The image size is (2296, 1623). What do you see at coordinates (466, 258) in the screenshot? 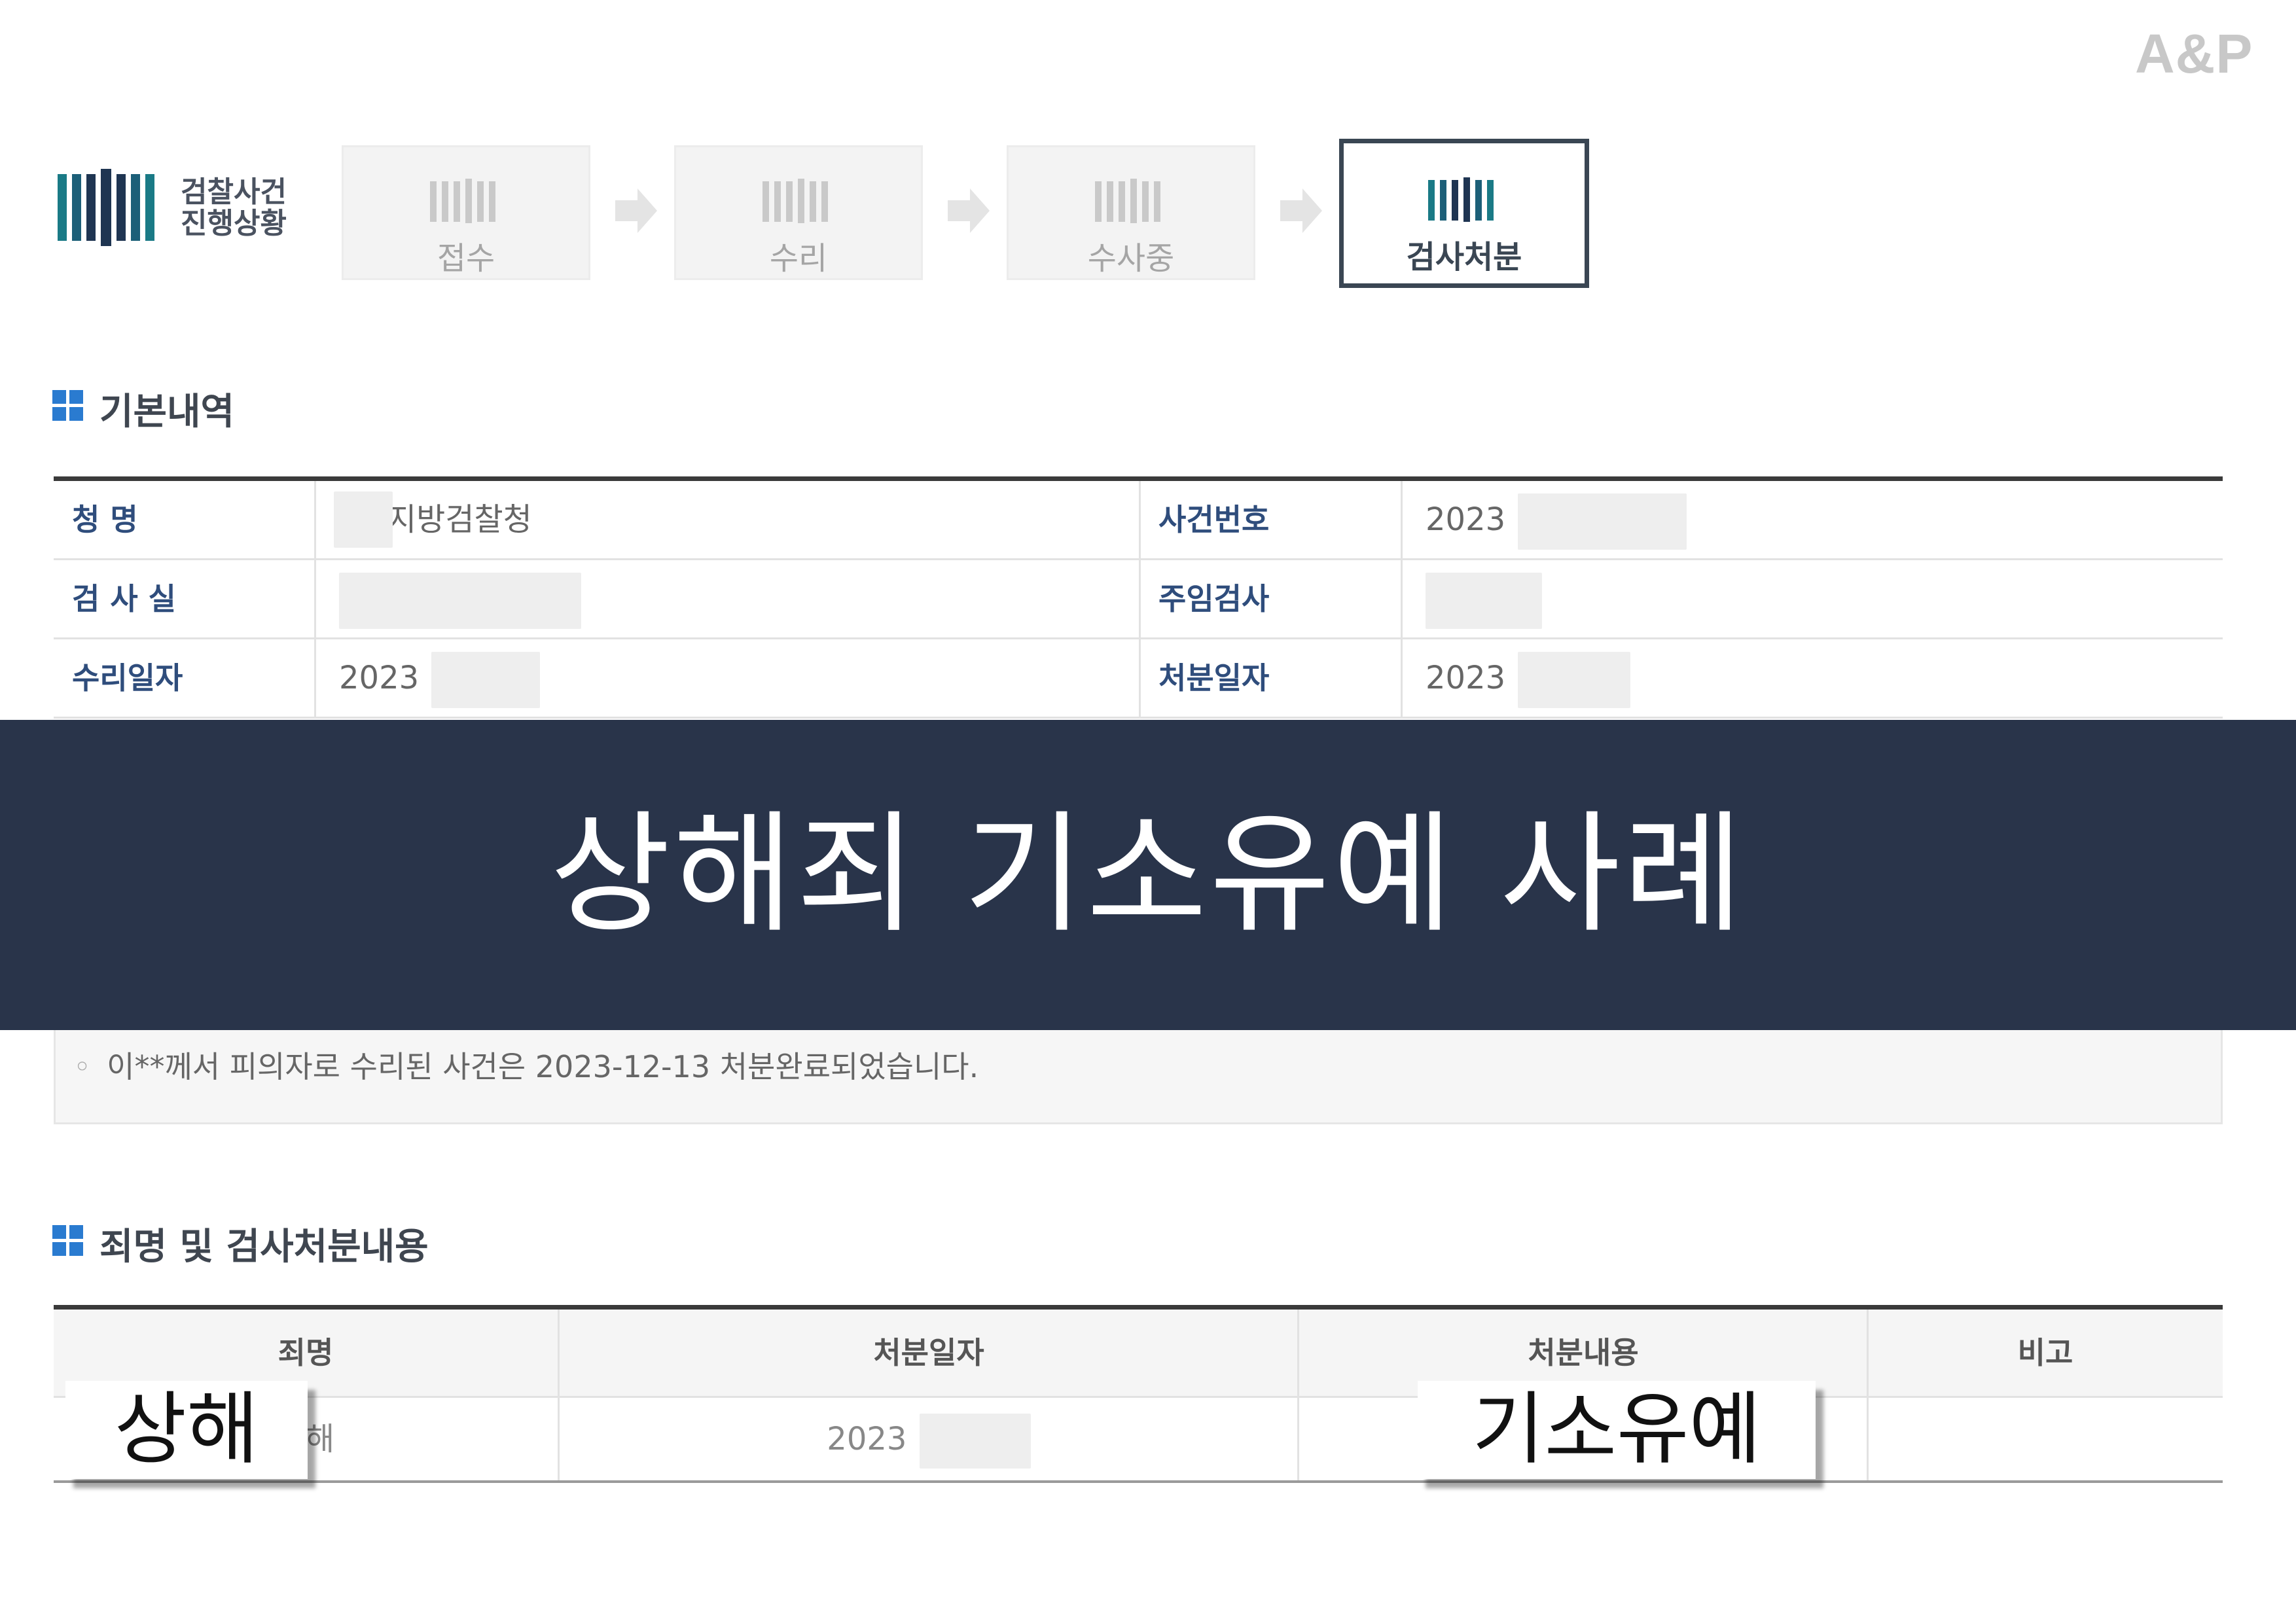
I see `step-label: 접수` at bounding box center [466, 258].